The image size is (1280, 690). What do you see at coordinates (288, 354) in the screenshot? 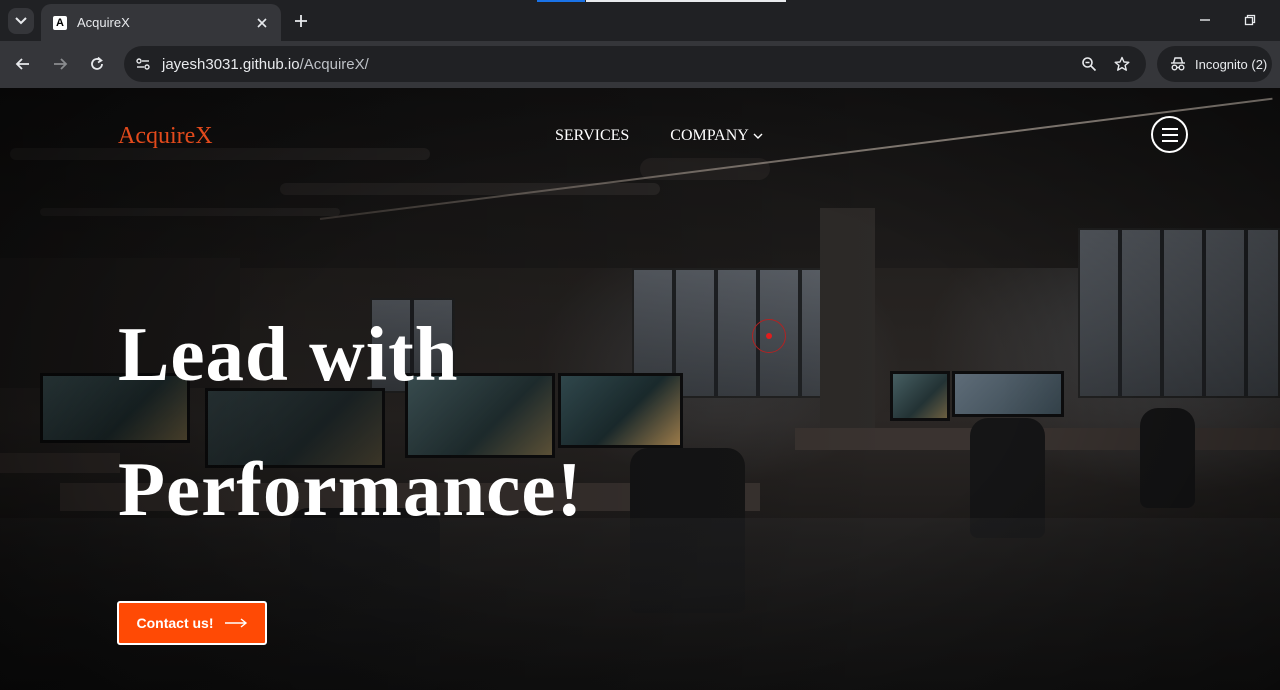
I see `hero-title-line-1: Lead with` at bounding box center [288, 354].